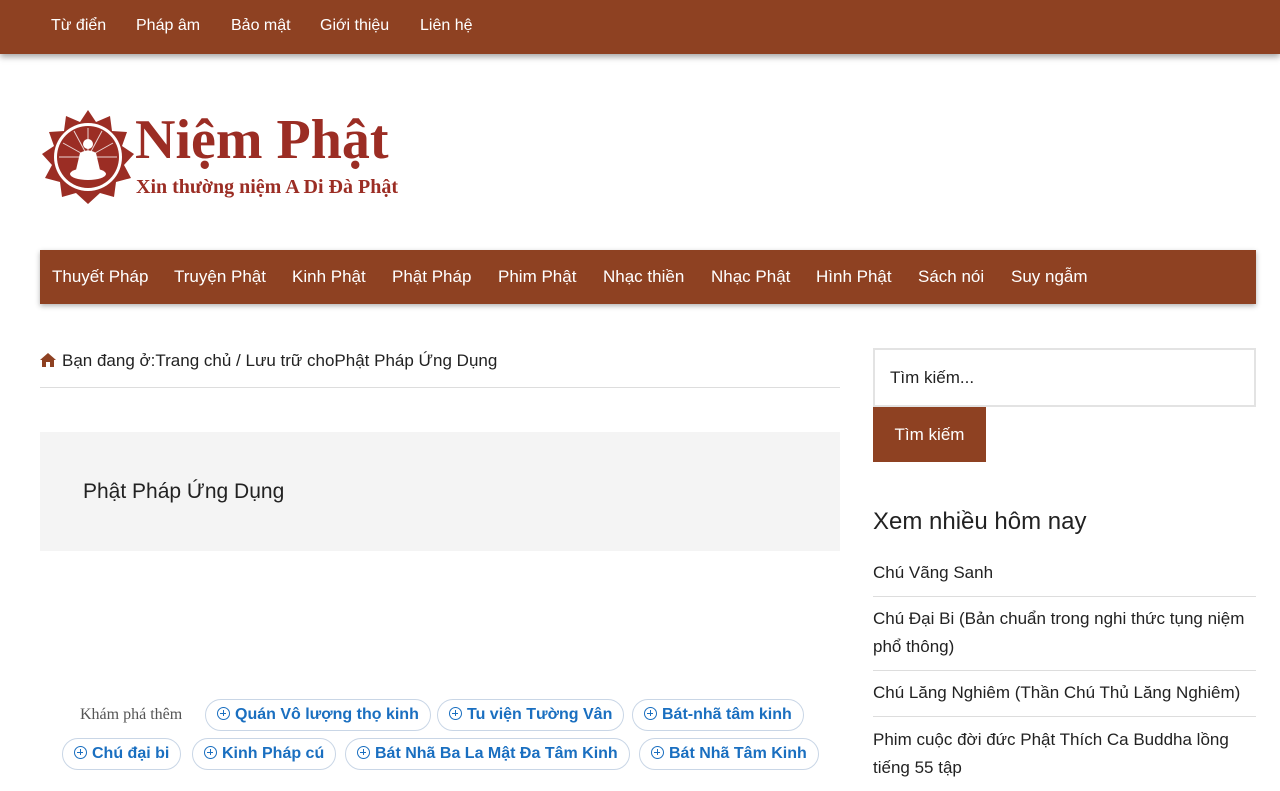  I want to click on tag-link: Tu viện Tường Vân, so click(531, 715).